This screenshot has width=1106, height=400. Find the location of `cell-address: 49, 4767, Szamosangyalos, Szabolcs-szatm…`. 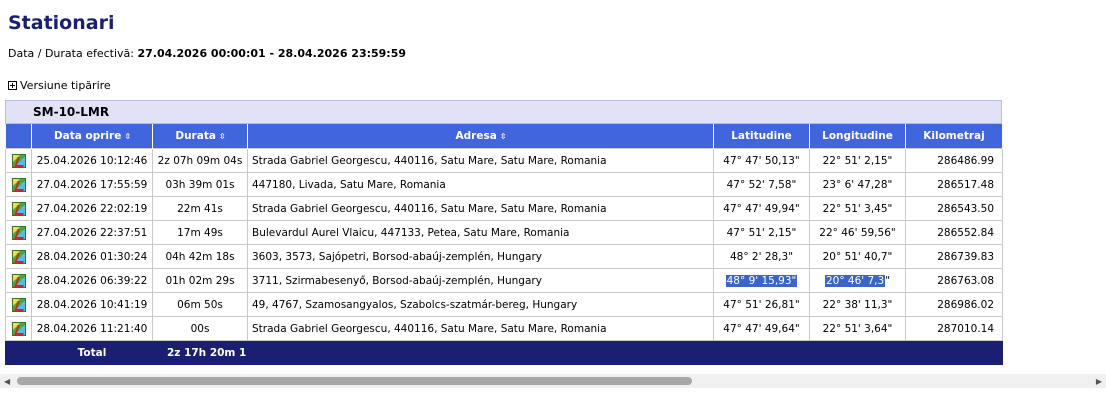

cell-address: 49, 4767, Szamosangyalos, Szabolcs-szatm… is located at coordinates (480, 304).